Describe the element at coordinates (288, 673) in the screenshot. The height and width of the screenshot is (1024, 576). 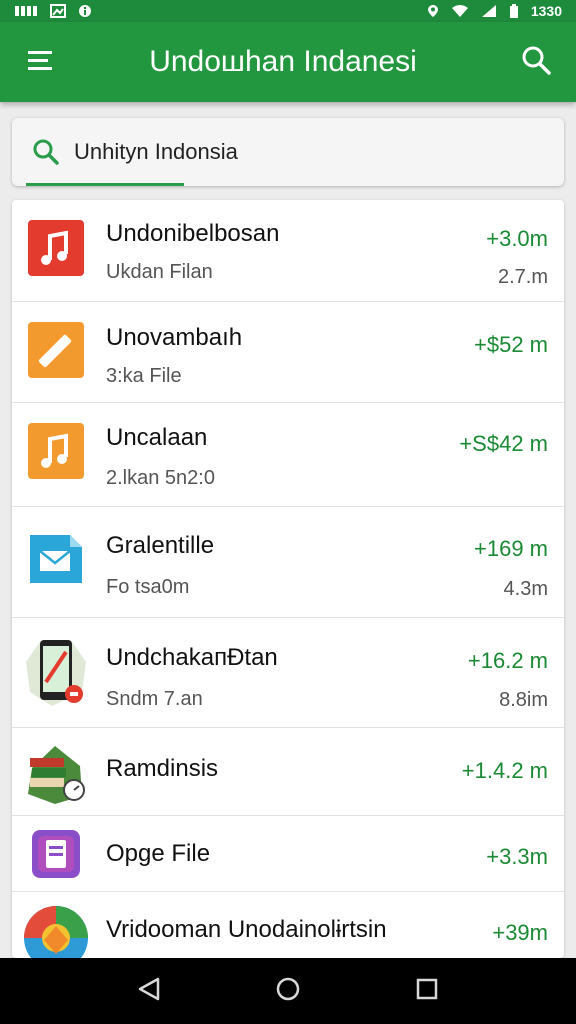
I see `list-item: UndchakaпƉtan Sndm 7.an +16.2 m 8.8im` at that location.